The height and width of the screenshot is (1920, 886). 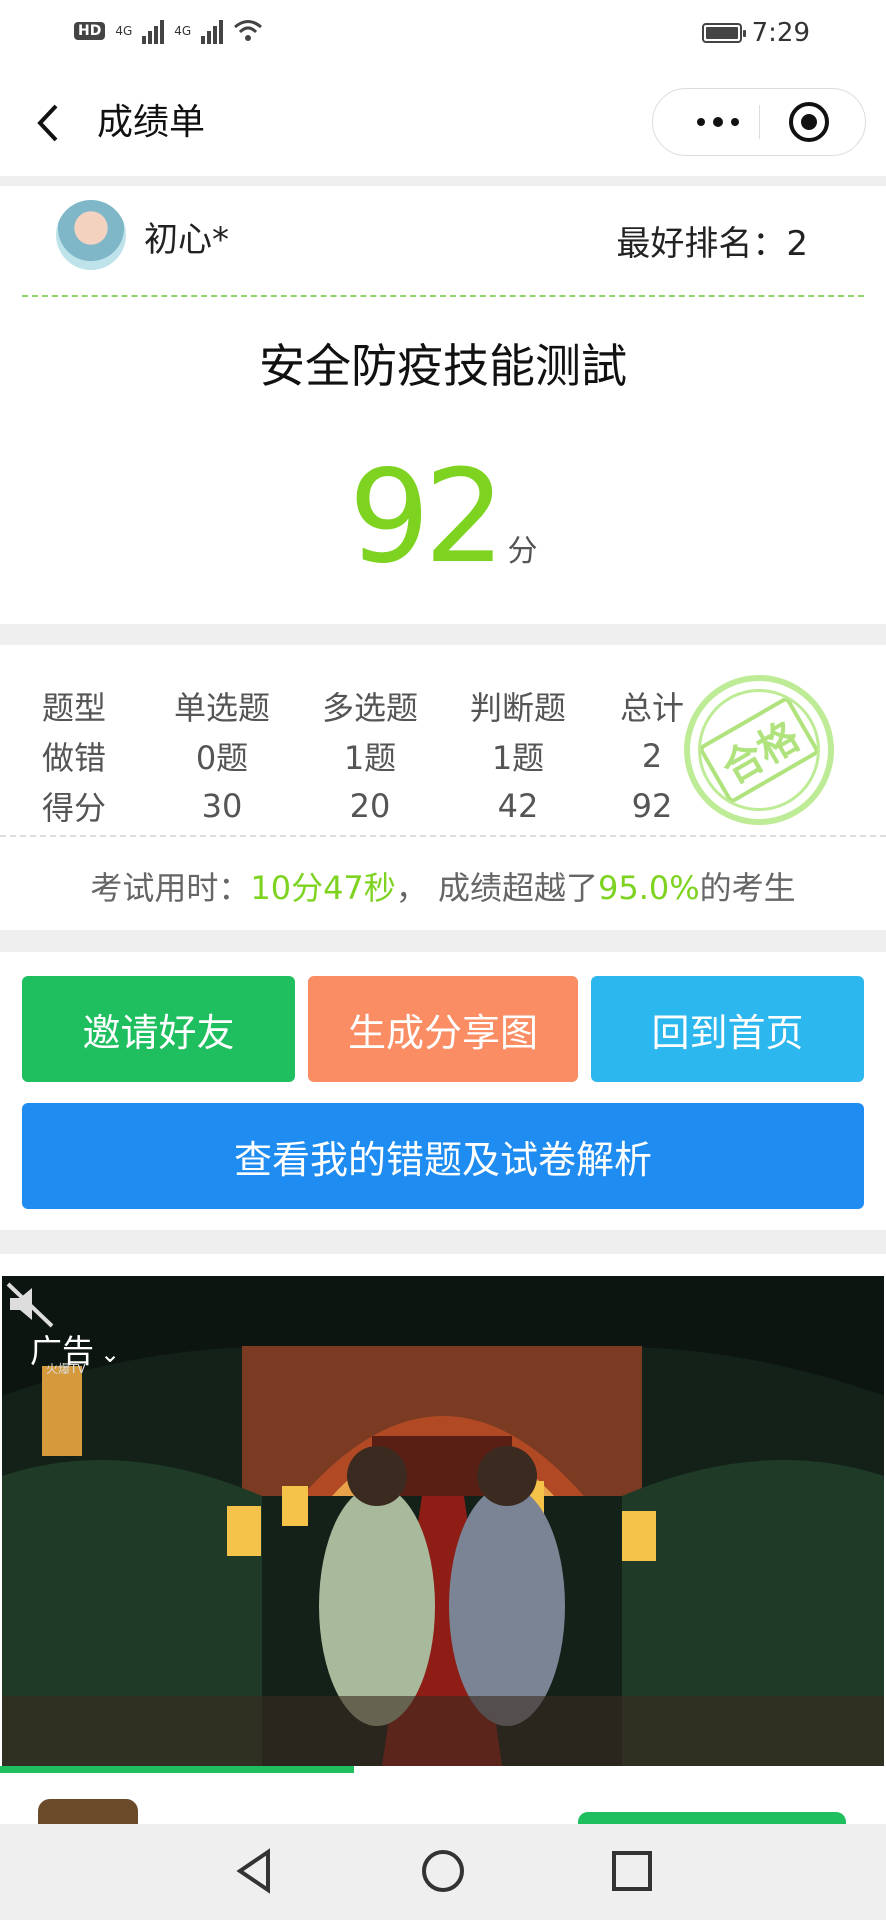 I want to click on username: 初心*, so click(x=186, y=240).